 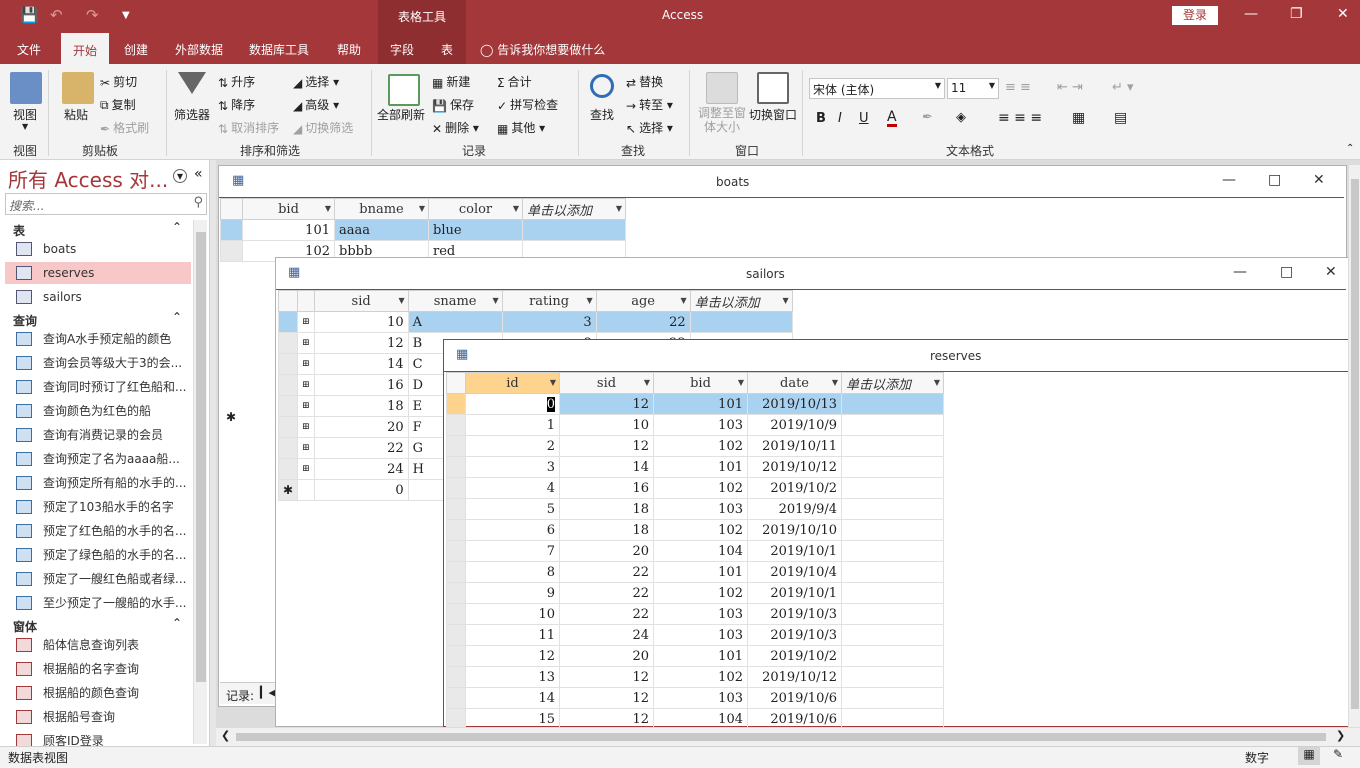 I want to click on table-row: 6 18 102 2019/10/10, so click(x=695, y=530).